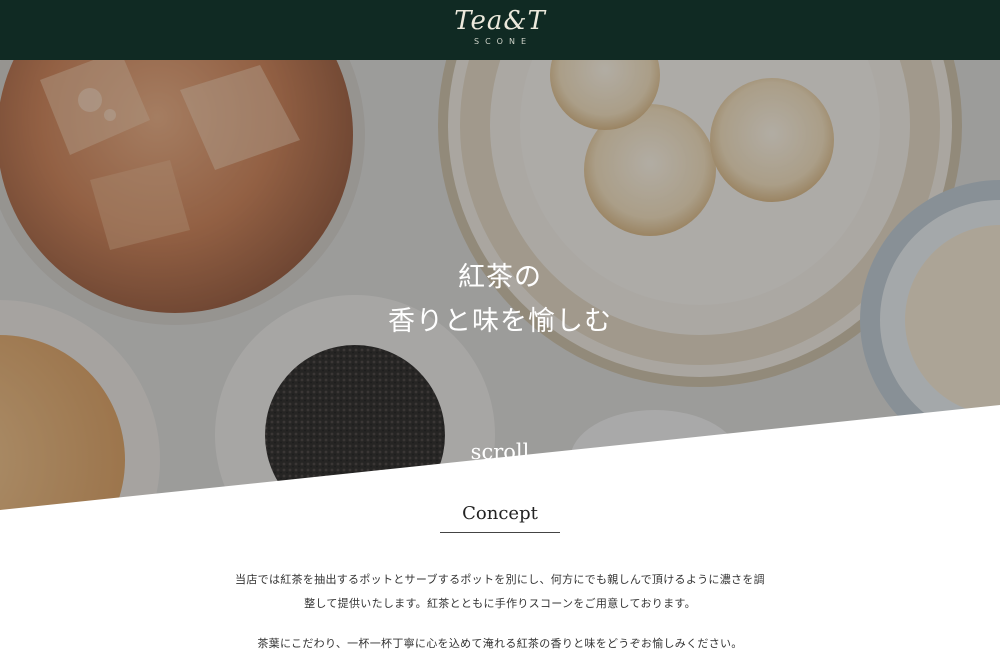 This screenshot has height=667, width=1000. I want to click on hero-headline-line1: 紅茶の, so click(500, 277).